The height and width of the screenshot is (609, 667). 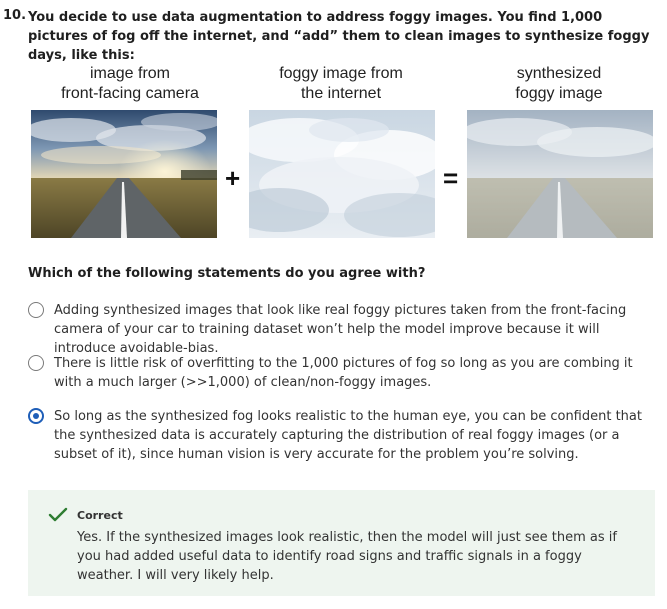 What do you see at coordinates (342, 174) in the screenshot?
I see `fog-image` at bounding box center [342, 174].